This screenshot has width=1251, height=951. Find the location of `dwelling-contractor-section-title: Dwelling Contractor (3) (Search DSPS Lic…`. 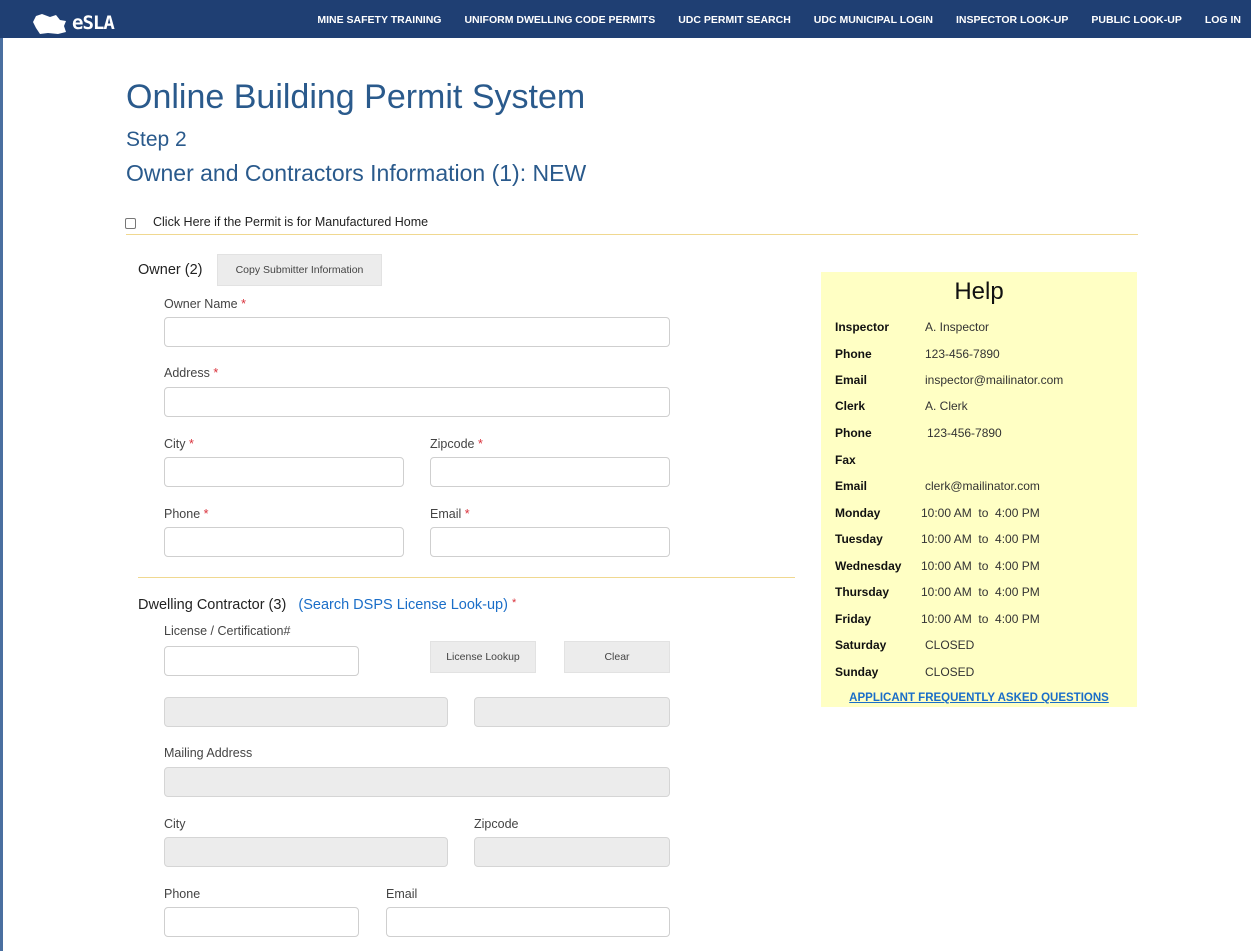

dwelling-contractor-section-title: Dwelling Contractor (3) (Search DSPS Lic… is located at coordinates (327, 605).